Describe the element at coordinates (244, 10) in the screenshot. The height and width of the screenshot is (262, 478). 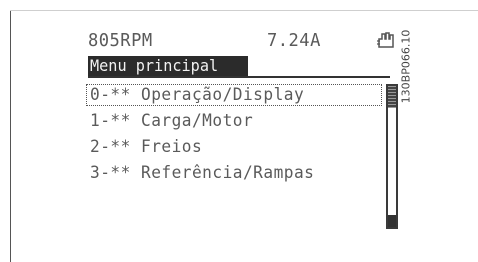
I see `frame-top-border` at that location.